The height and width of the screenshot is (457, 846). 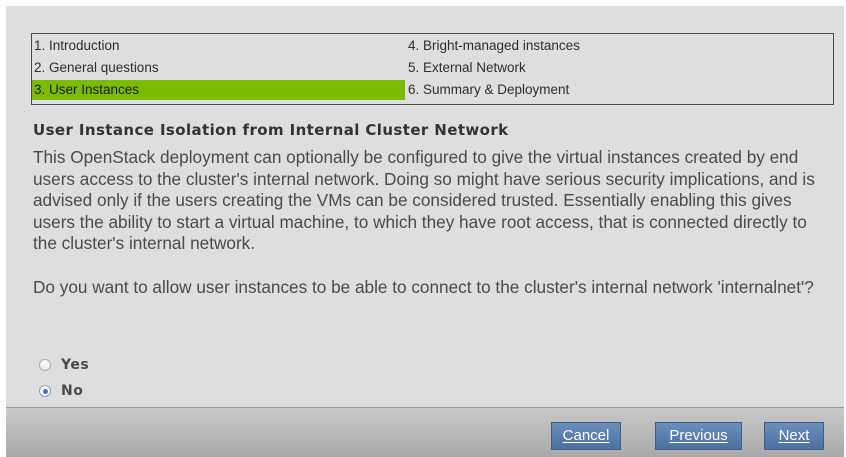 I want to click on step-user-instances: 3. User Instances, so click(x=218, y=90).